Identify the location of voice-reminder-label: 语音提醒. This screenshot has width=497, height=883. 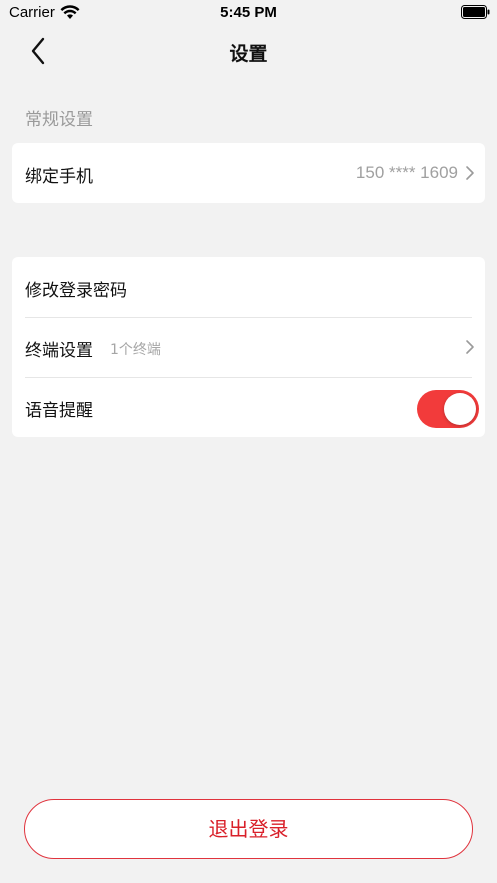
(59, 411).